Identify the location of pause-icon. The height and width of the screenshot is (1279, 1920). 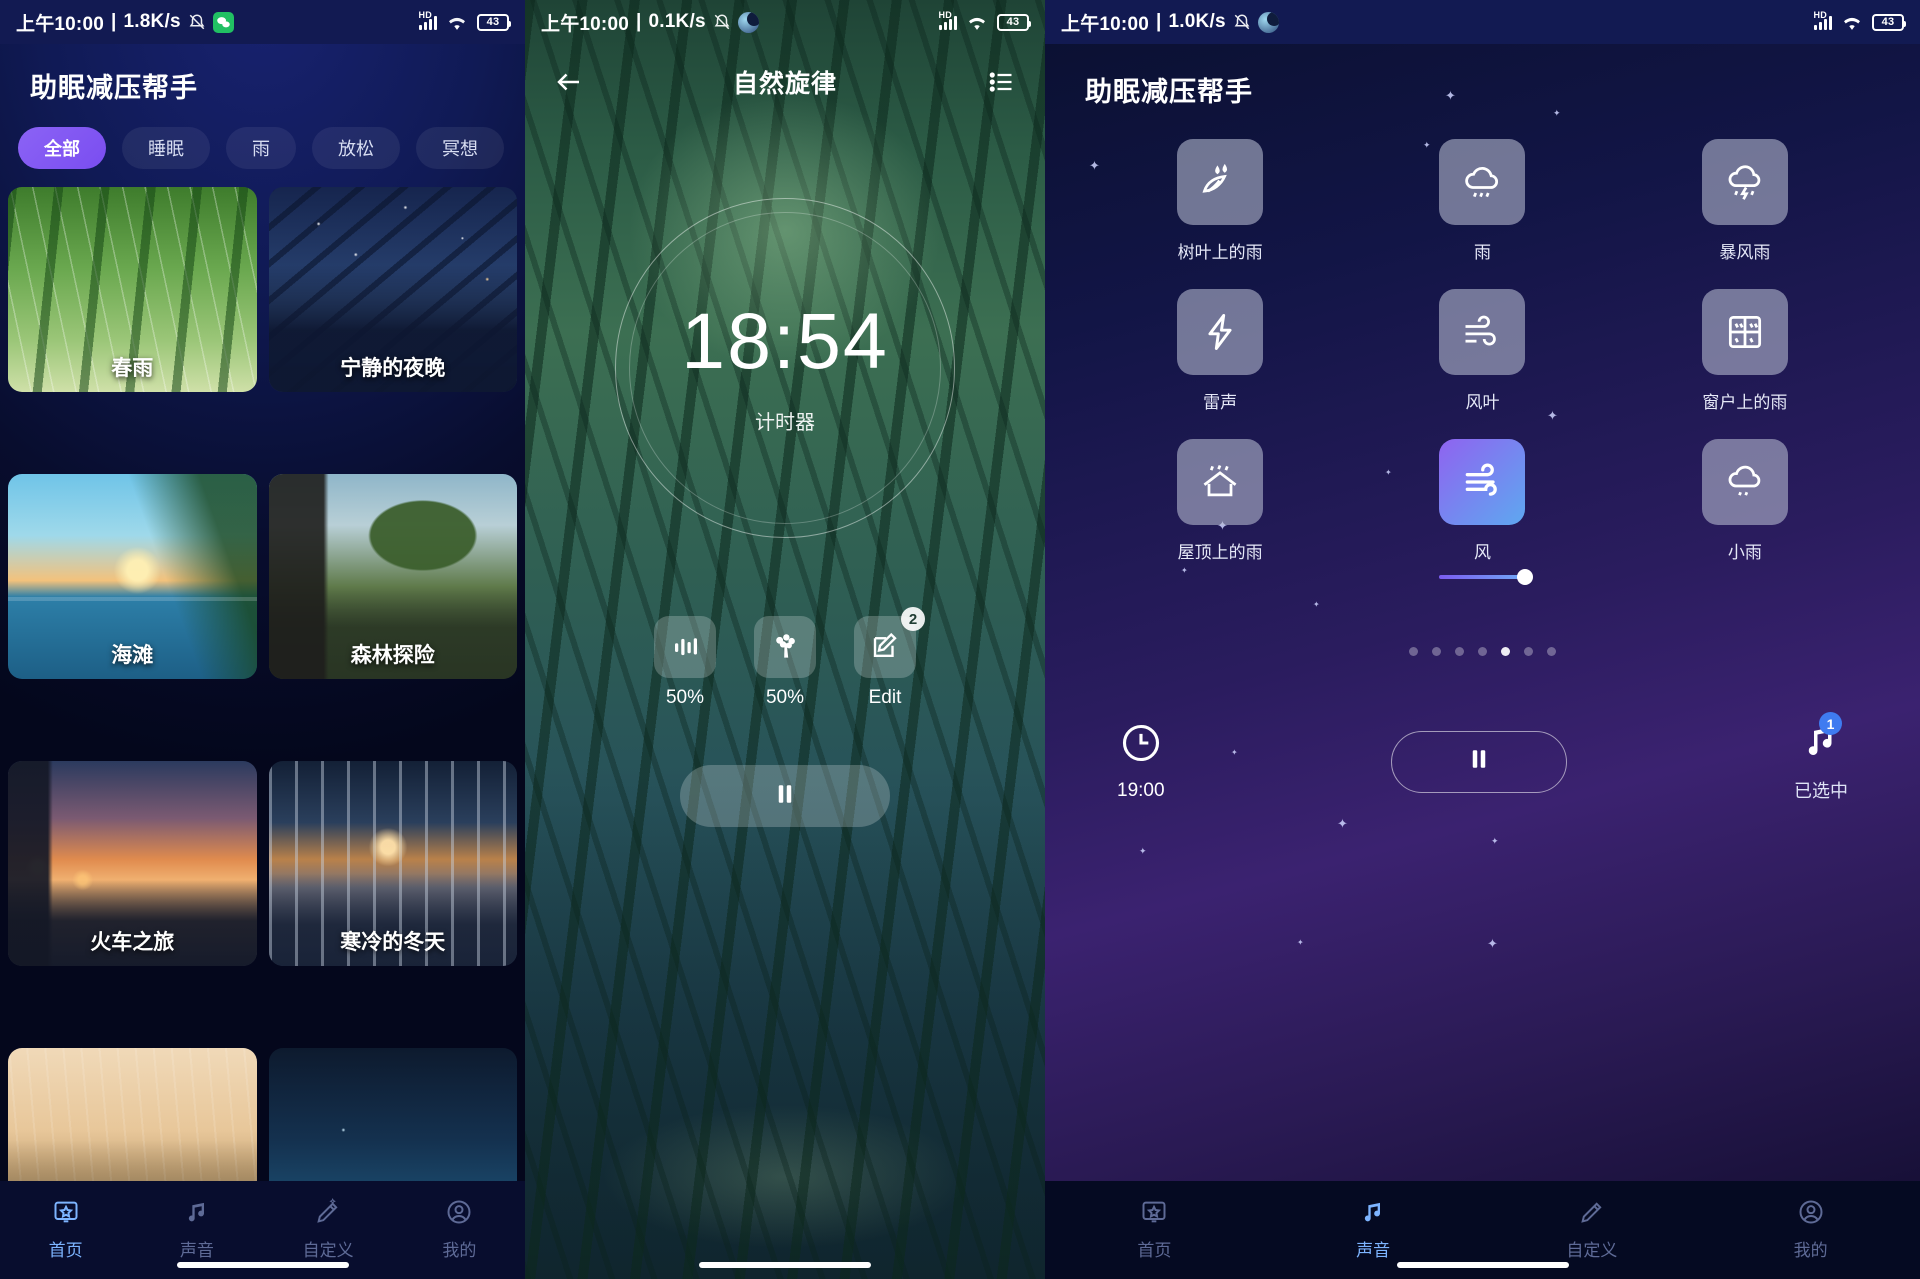
(1479, 761).